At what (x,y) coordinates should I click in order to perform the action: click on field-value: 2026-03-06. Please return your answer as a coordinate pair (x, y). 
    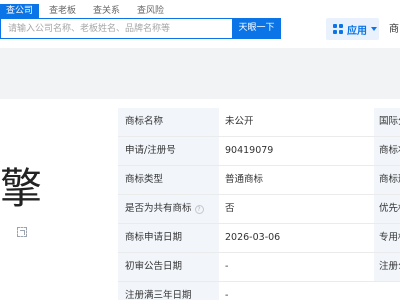
    Looking at the image, I should click on (253, 237).